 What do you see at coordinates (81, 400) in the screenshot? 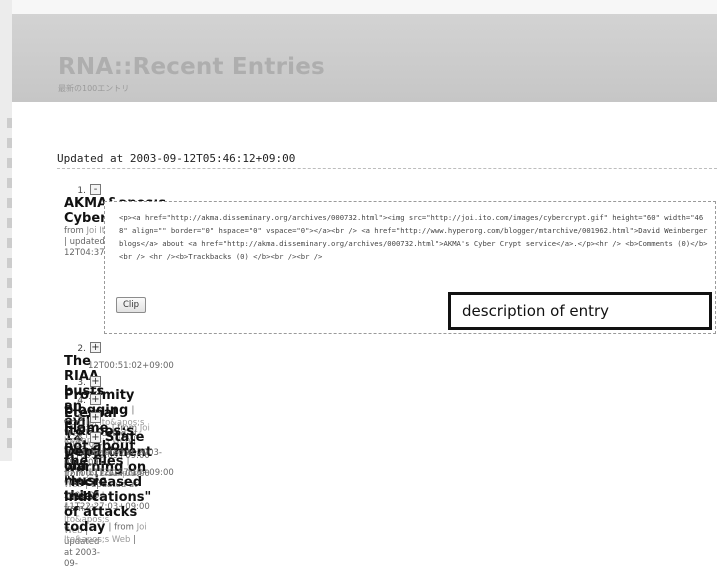
I see `entry-number: 4.` at bounding box center [81, 400].